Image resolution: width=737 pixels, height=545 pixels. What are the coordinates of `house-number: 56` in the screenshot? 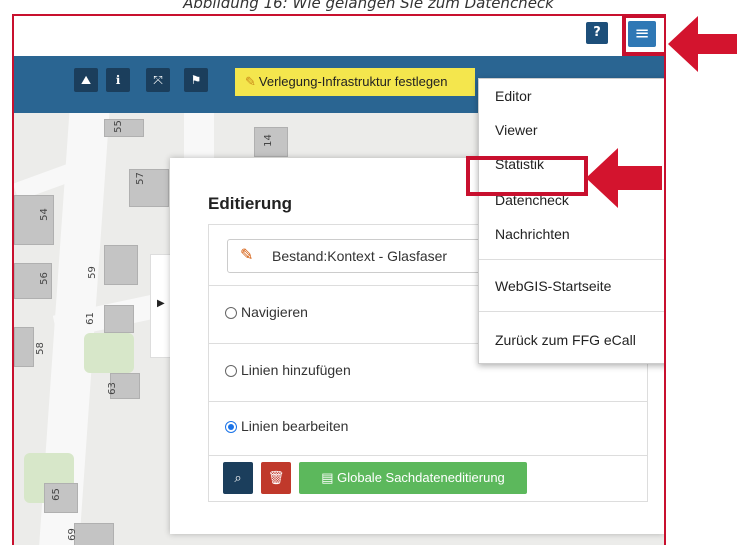 It's located at (44, 278).